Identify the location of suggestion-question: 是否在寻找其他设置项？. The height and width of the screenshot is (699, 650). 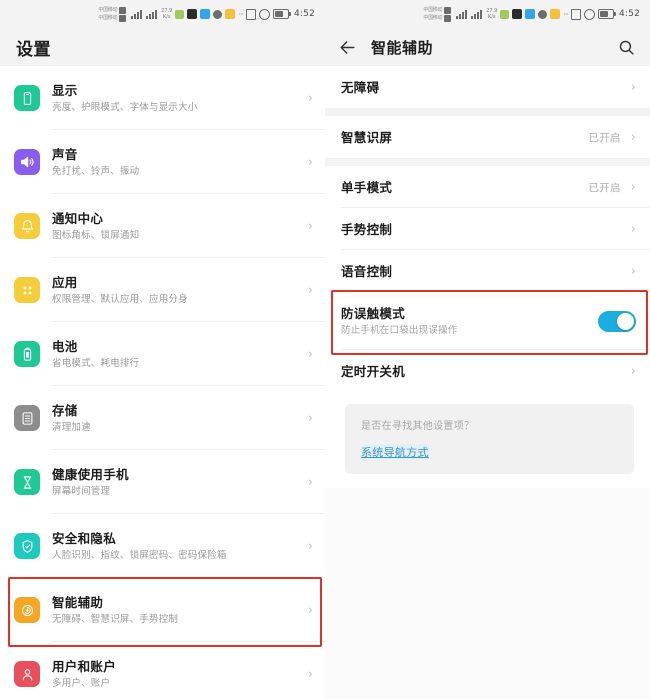
(418, 426).